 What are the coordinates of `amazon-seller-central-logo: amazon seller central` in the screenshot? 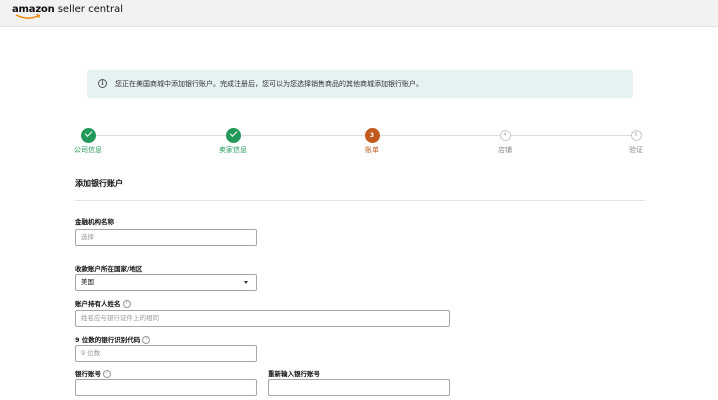 It's located at (67, 11).